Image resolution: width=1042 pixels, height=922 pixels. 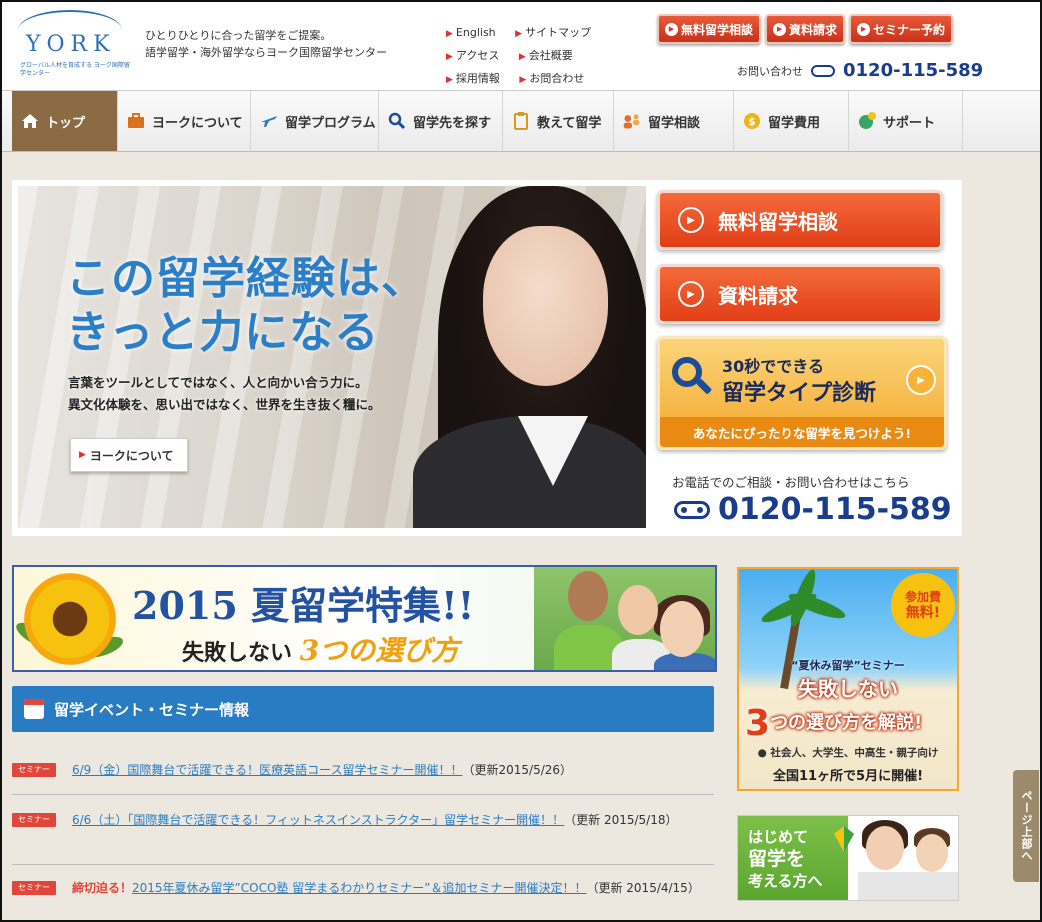 I want to click on main-nav: トップ ヨークについて 留学プログラム 留学先を探す 教えて留学 留学相談 $, so click(x=521, y=121).